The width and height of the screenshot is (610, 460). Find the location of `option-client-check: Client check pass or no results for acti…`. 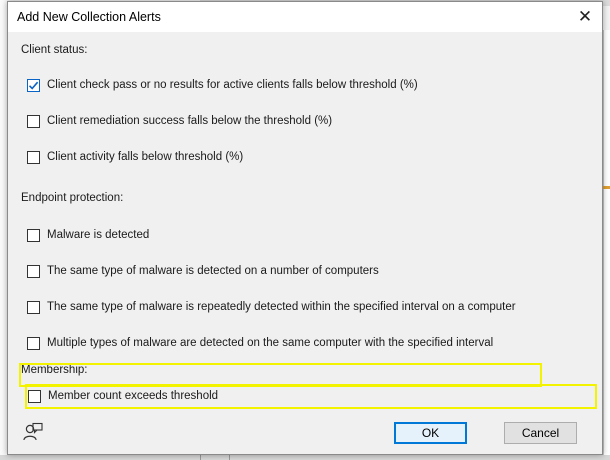

option-client-check: Client check pass or no results for acti… is located at coordinates (222, 85).